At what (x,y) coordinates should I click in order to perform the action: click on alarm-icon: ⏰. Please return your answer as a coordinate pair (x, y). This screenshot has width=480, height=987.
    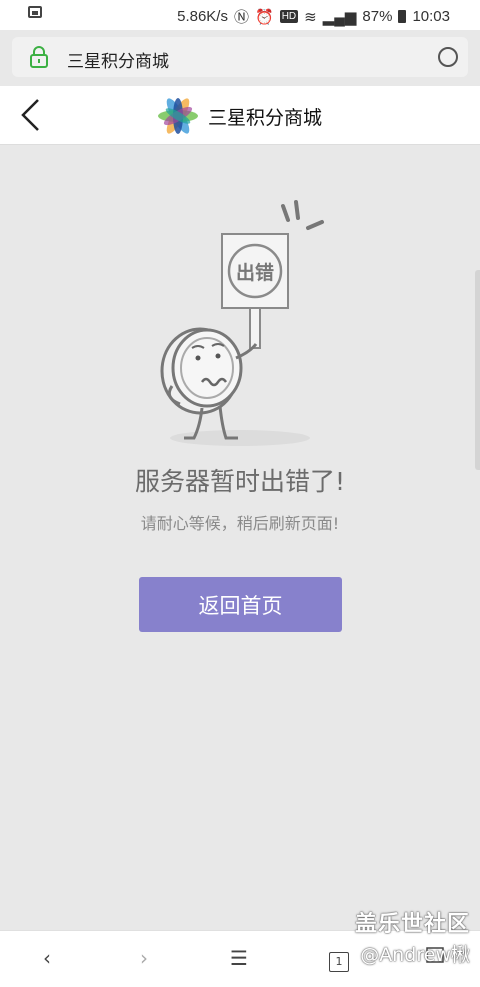
    Looking at the image, I should click on (264, 17).